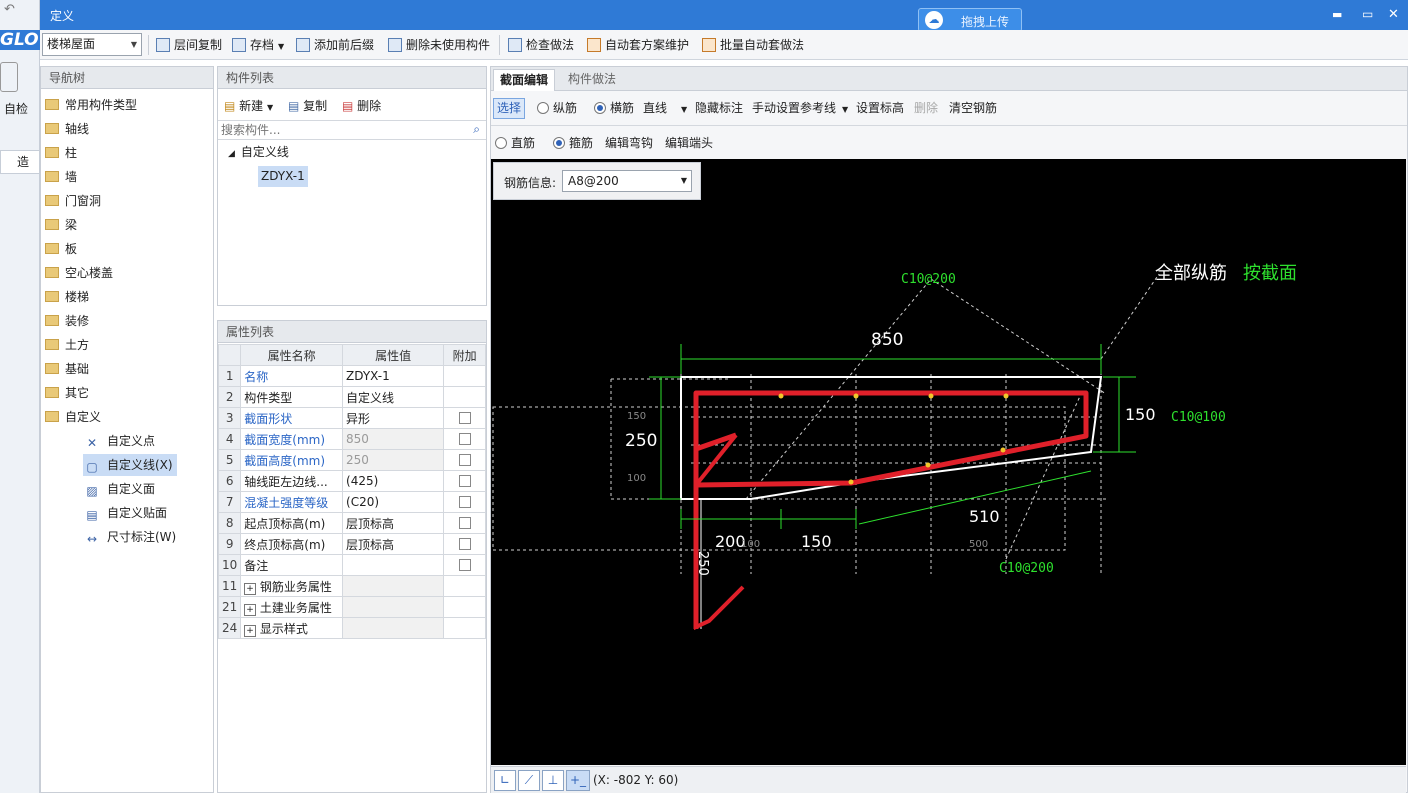  Describe the element at coordinates (92, 539) in the screenshot. I see `dimension-icon: ↔` at that location.